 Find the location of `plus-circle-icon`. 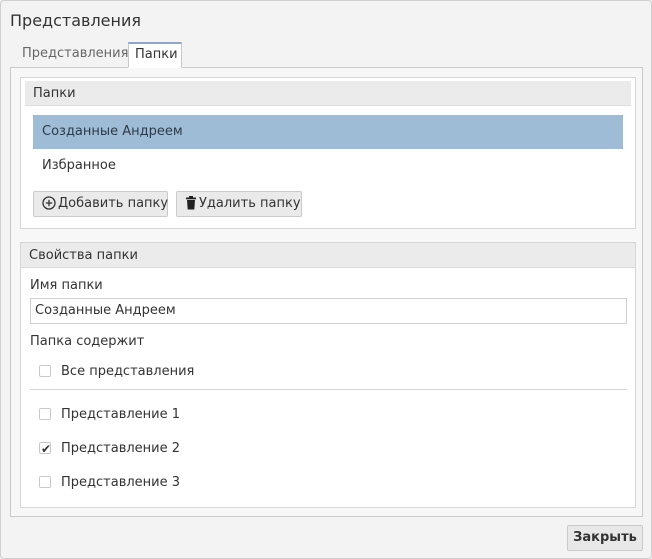

plus-circle-icon is located at coordinates (49, 202).